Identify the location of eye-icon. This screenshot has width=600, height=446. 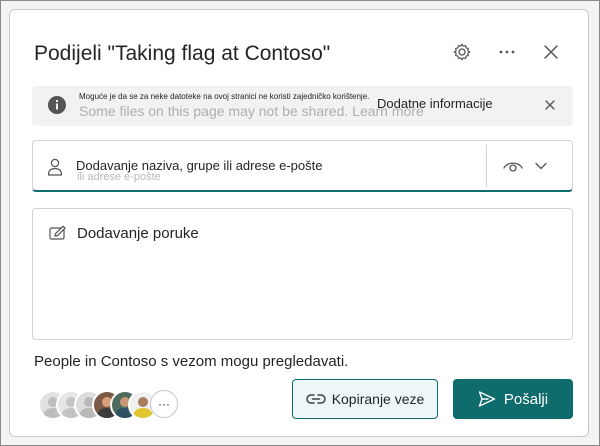
(513, 167).